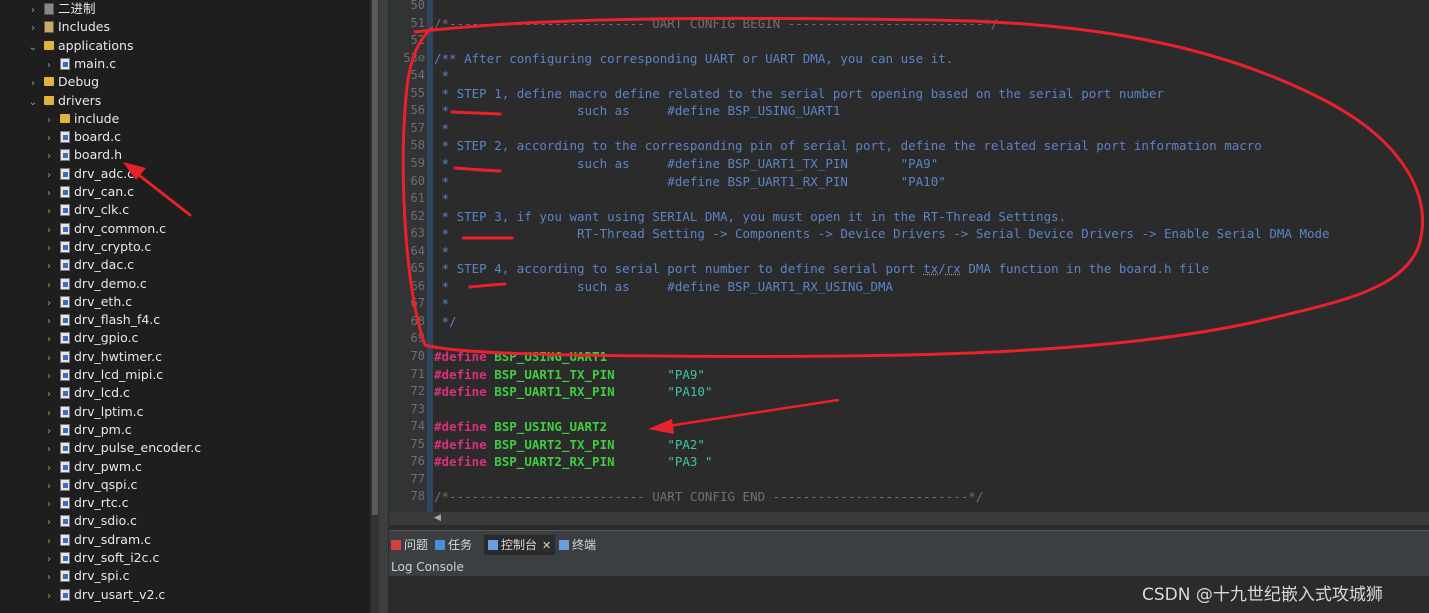 The width and height of the screenshot is (1429, 613). Describe the element at coordinates (83, 229) in the screenshot. I see `tree-item: › drv_common.c` at that location.